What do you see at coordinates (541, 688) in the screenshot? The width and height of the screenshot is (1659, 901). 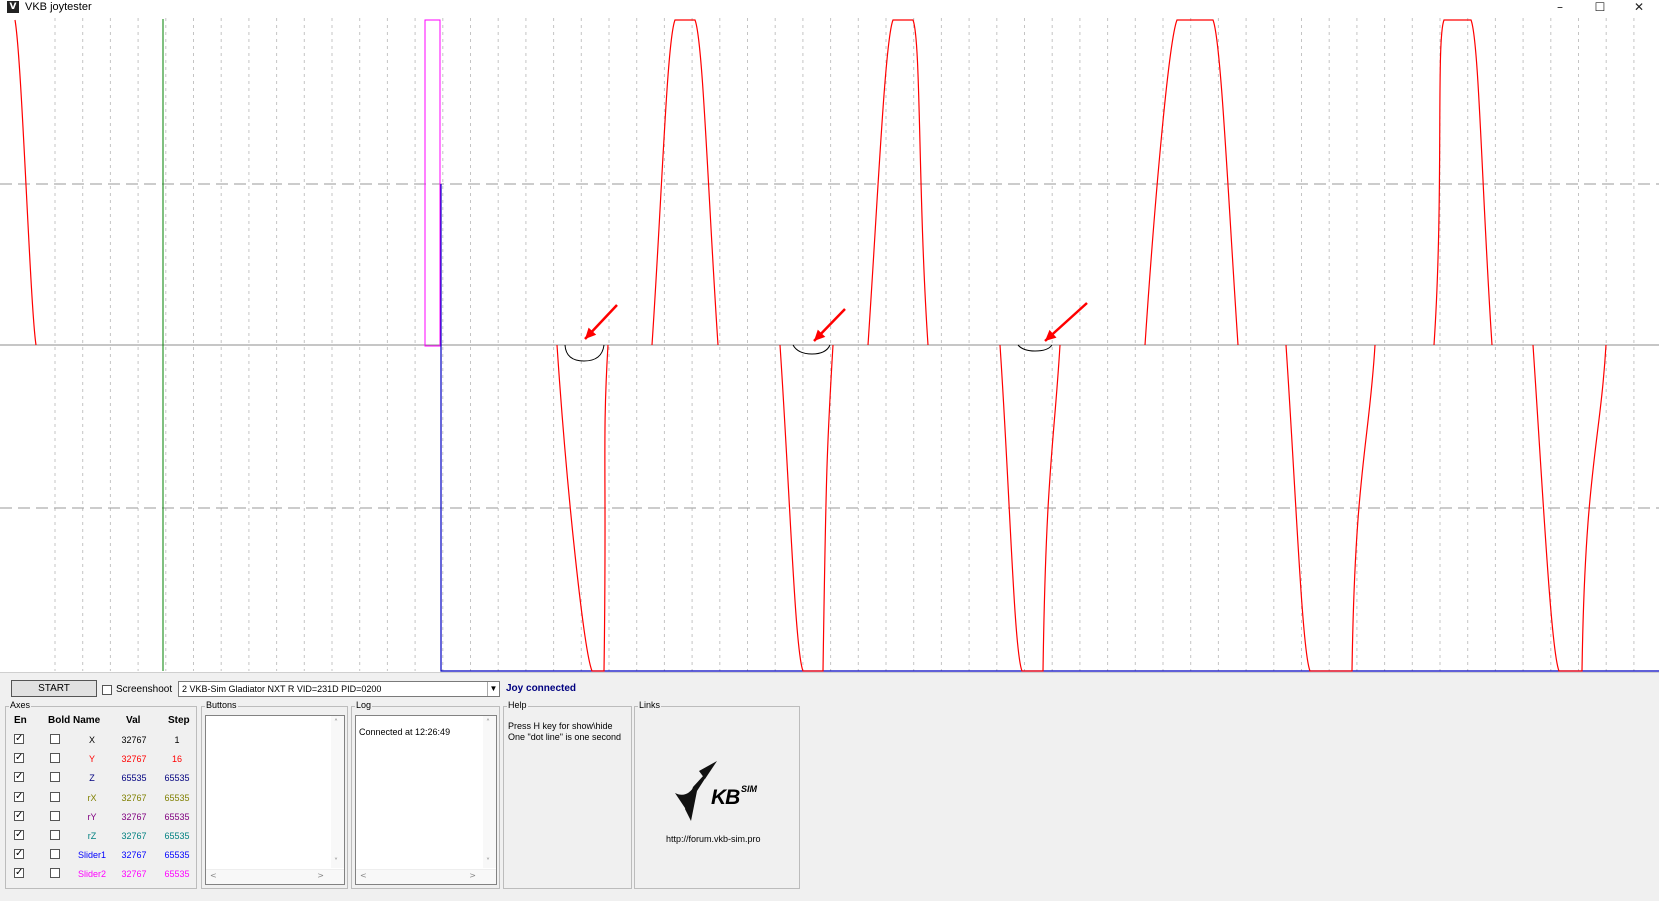 I see `status-label: Joy connected` at bounding box center [541, 688].